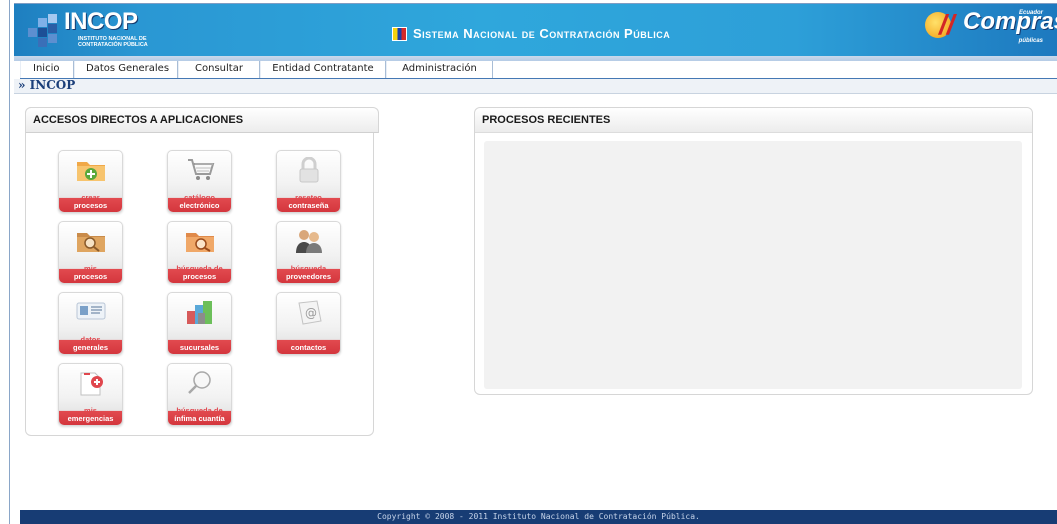 The width and height of the screenshot is (1057, 524). What do you see at coordinates (199, 382) in the screenshot?
I see `magnifier-icon` at bounding box center [199, 382].